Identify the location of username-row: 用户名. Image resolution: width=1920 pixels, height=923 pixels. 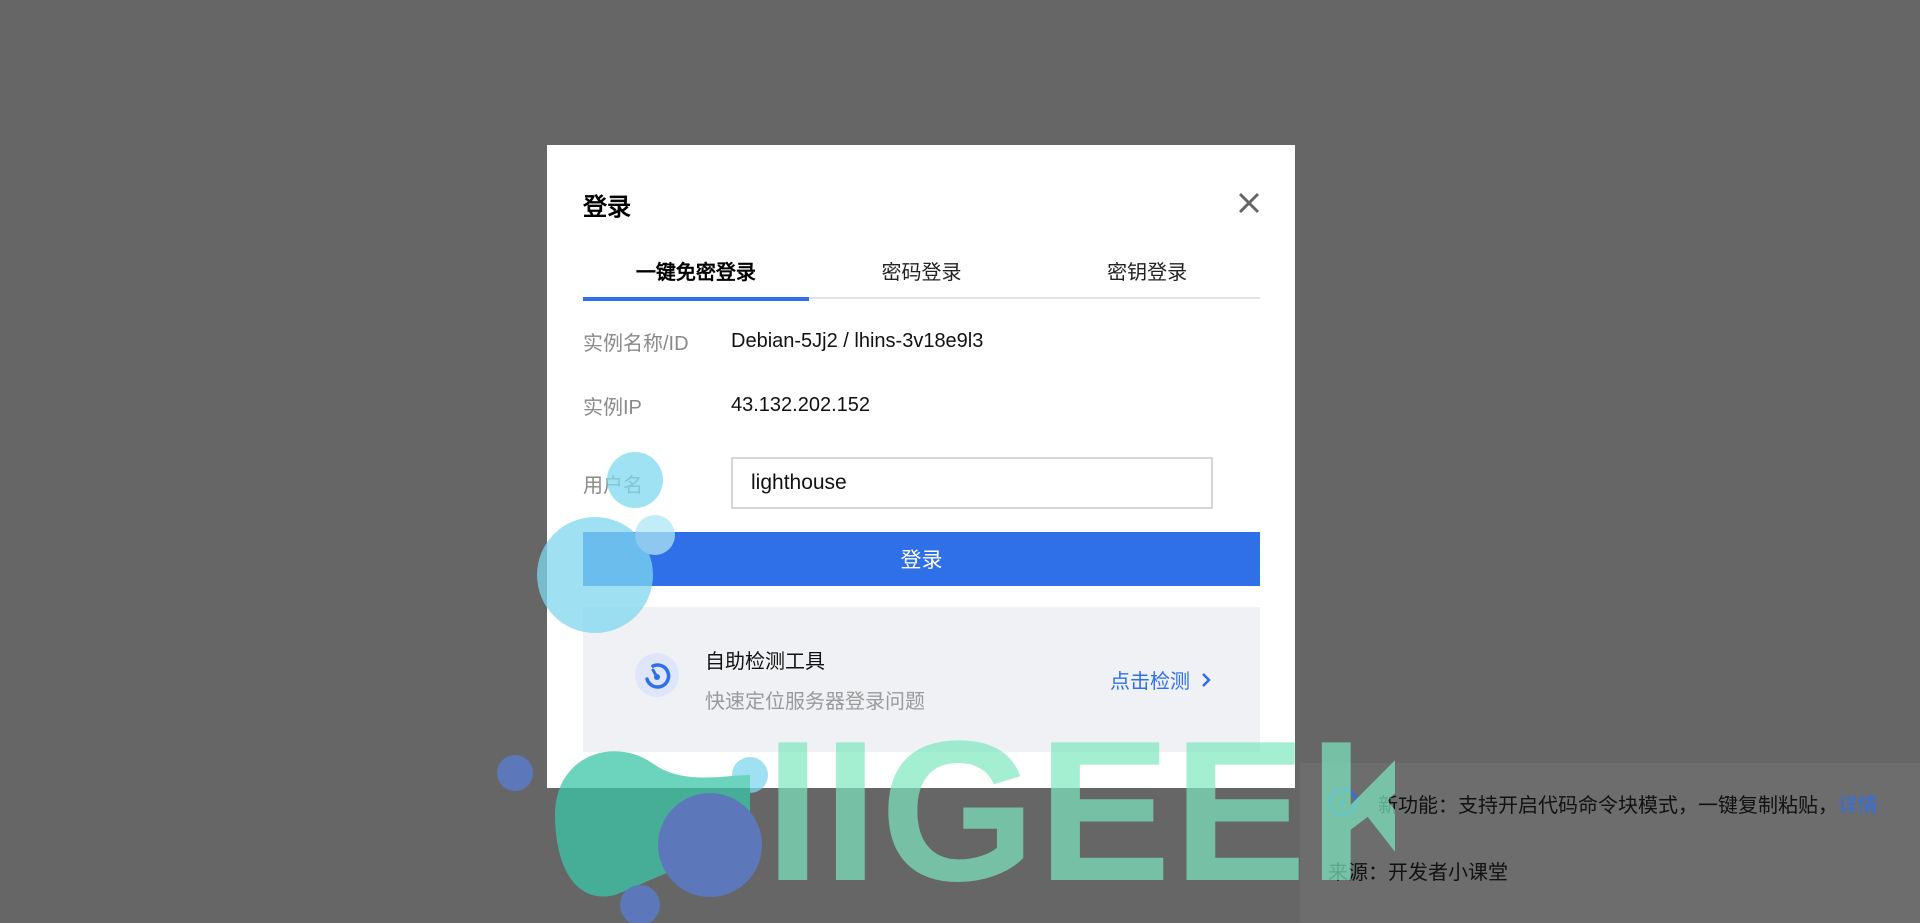
(898, 483).